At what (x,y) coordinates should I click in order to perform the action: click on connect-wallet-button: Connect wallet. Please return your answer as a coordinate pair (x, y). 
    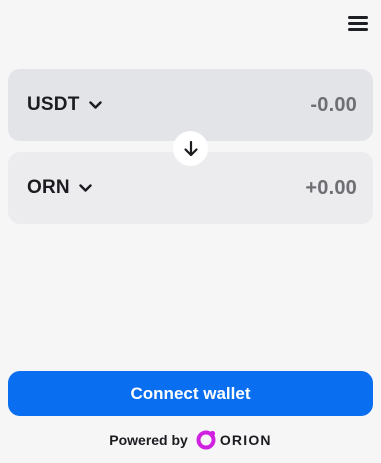
    Looking at the image, I should click on (190, 393).